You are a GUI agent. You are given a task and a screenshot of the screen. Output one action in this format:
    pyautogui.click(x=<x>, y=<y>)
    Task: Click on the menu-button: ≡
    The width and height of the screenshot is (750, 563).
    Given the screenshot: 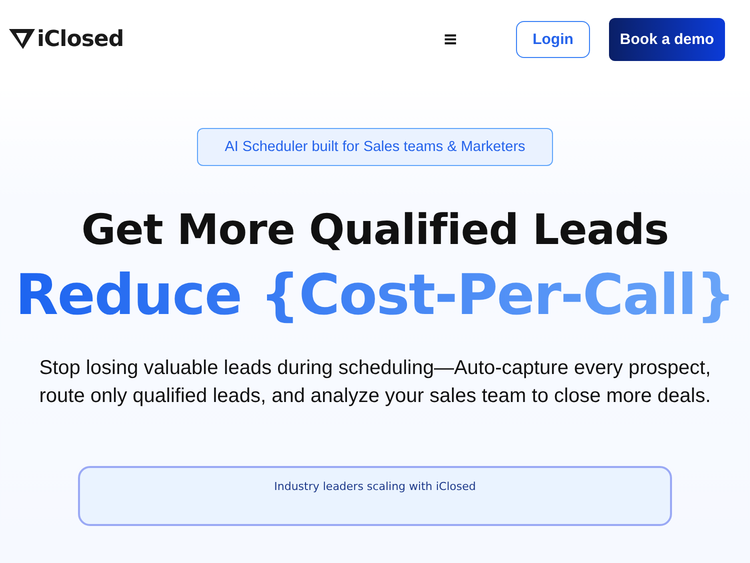 What is the action you would take?
    pyautogui.click(x=450, y=39)
    